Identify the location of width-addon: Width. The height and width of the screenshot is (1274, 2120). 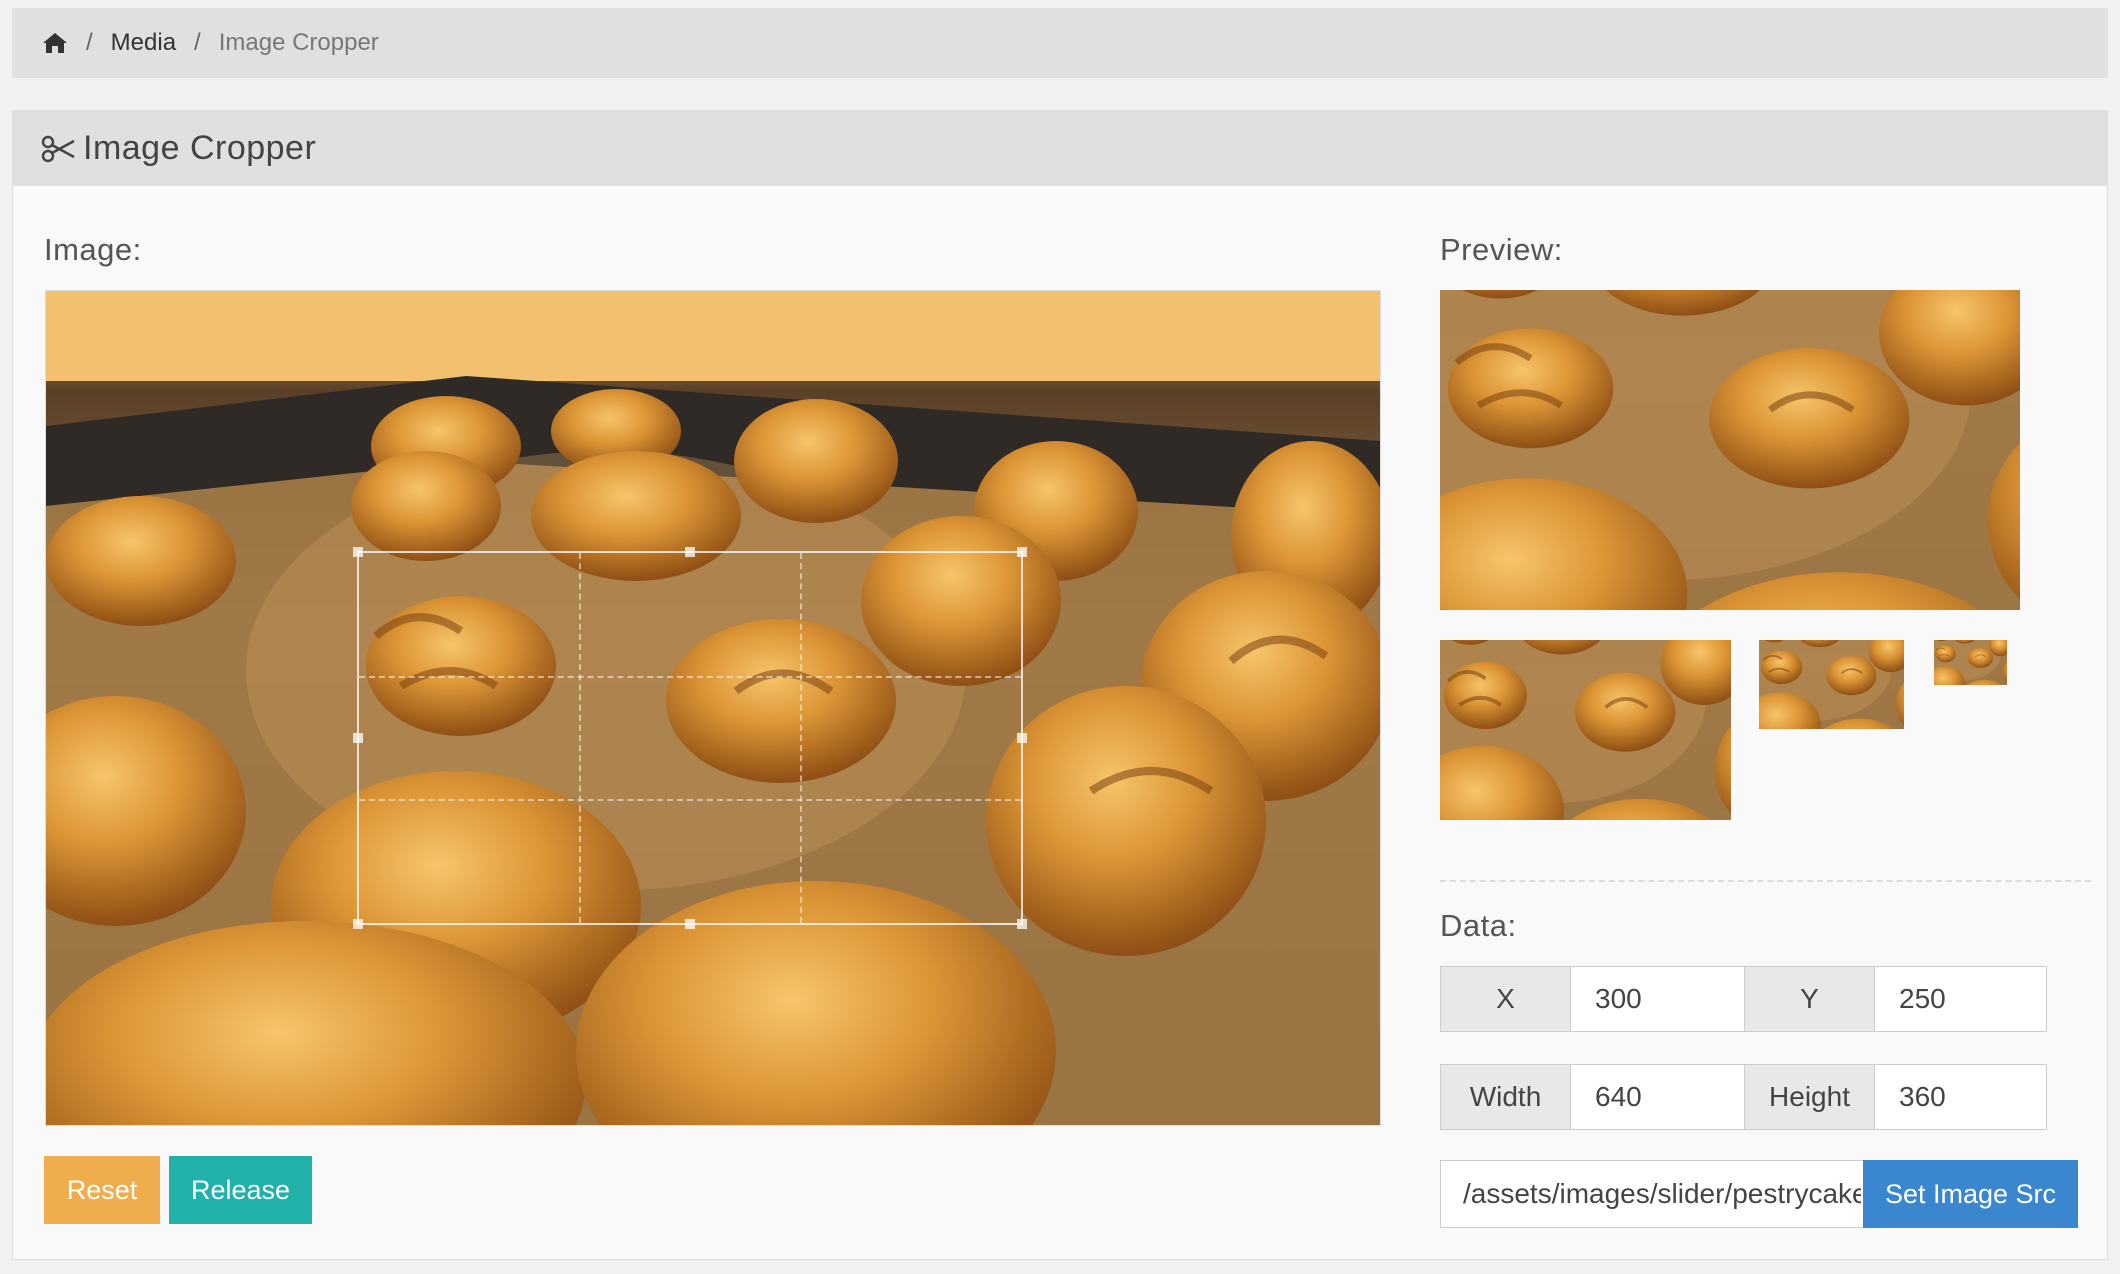
(1506, 1097).